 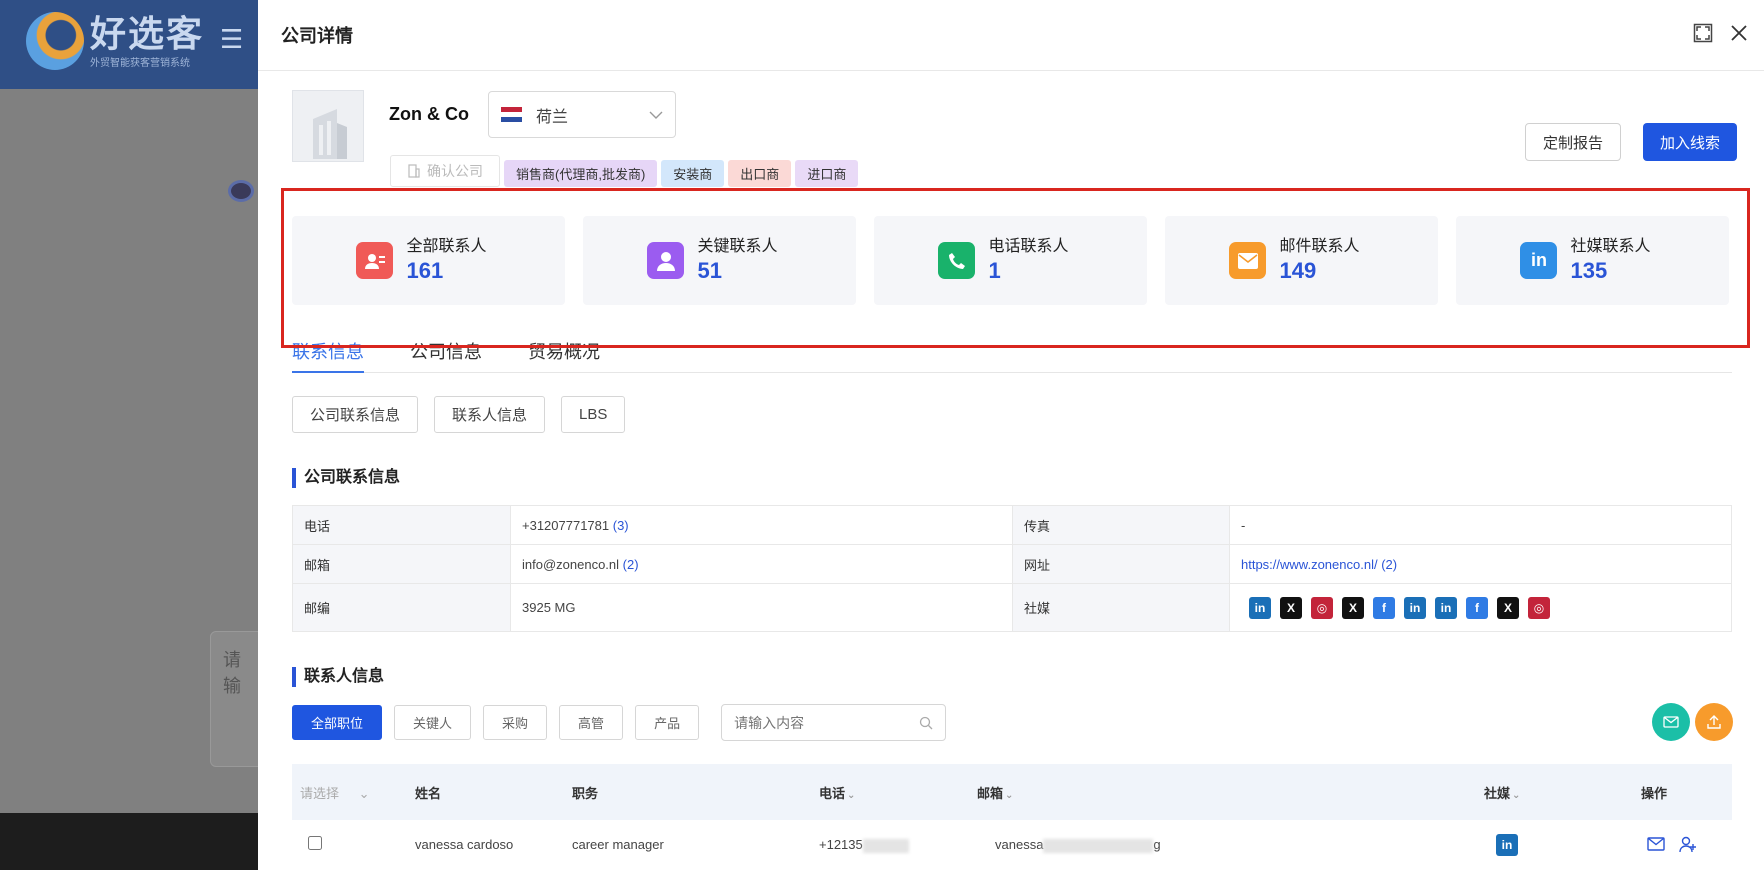 I want to click on send-email-button, so click(x=1671, y=722).